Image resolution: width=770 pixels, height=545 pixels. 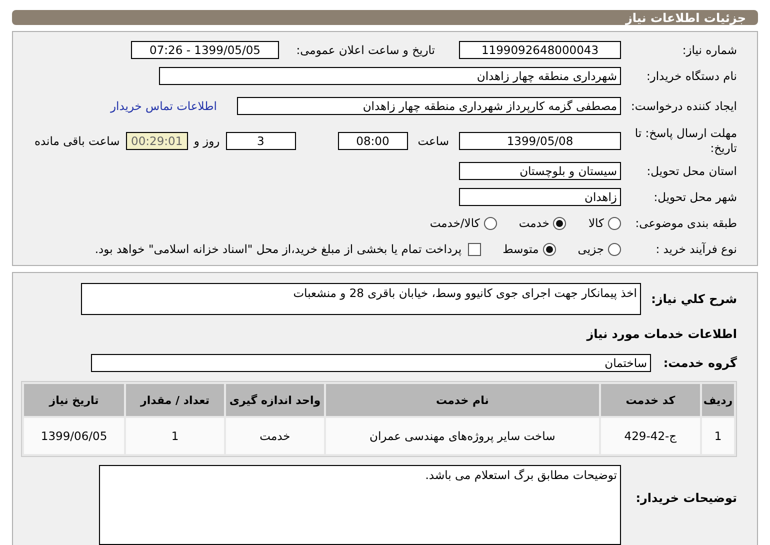 I want to click on remaining-time-field: 00:29:01, so click(x=157, y=141).